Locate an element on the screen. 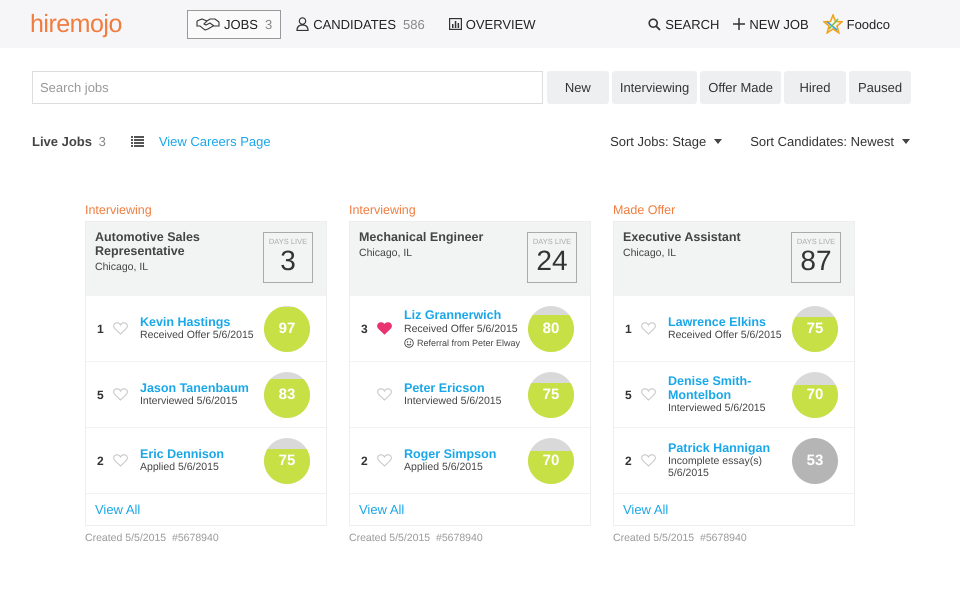  referral-note: Referral from Peter Elway is located at coordinates (468, 343).